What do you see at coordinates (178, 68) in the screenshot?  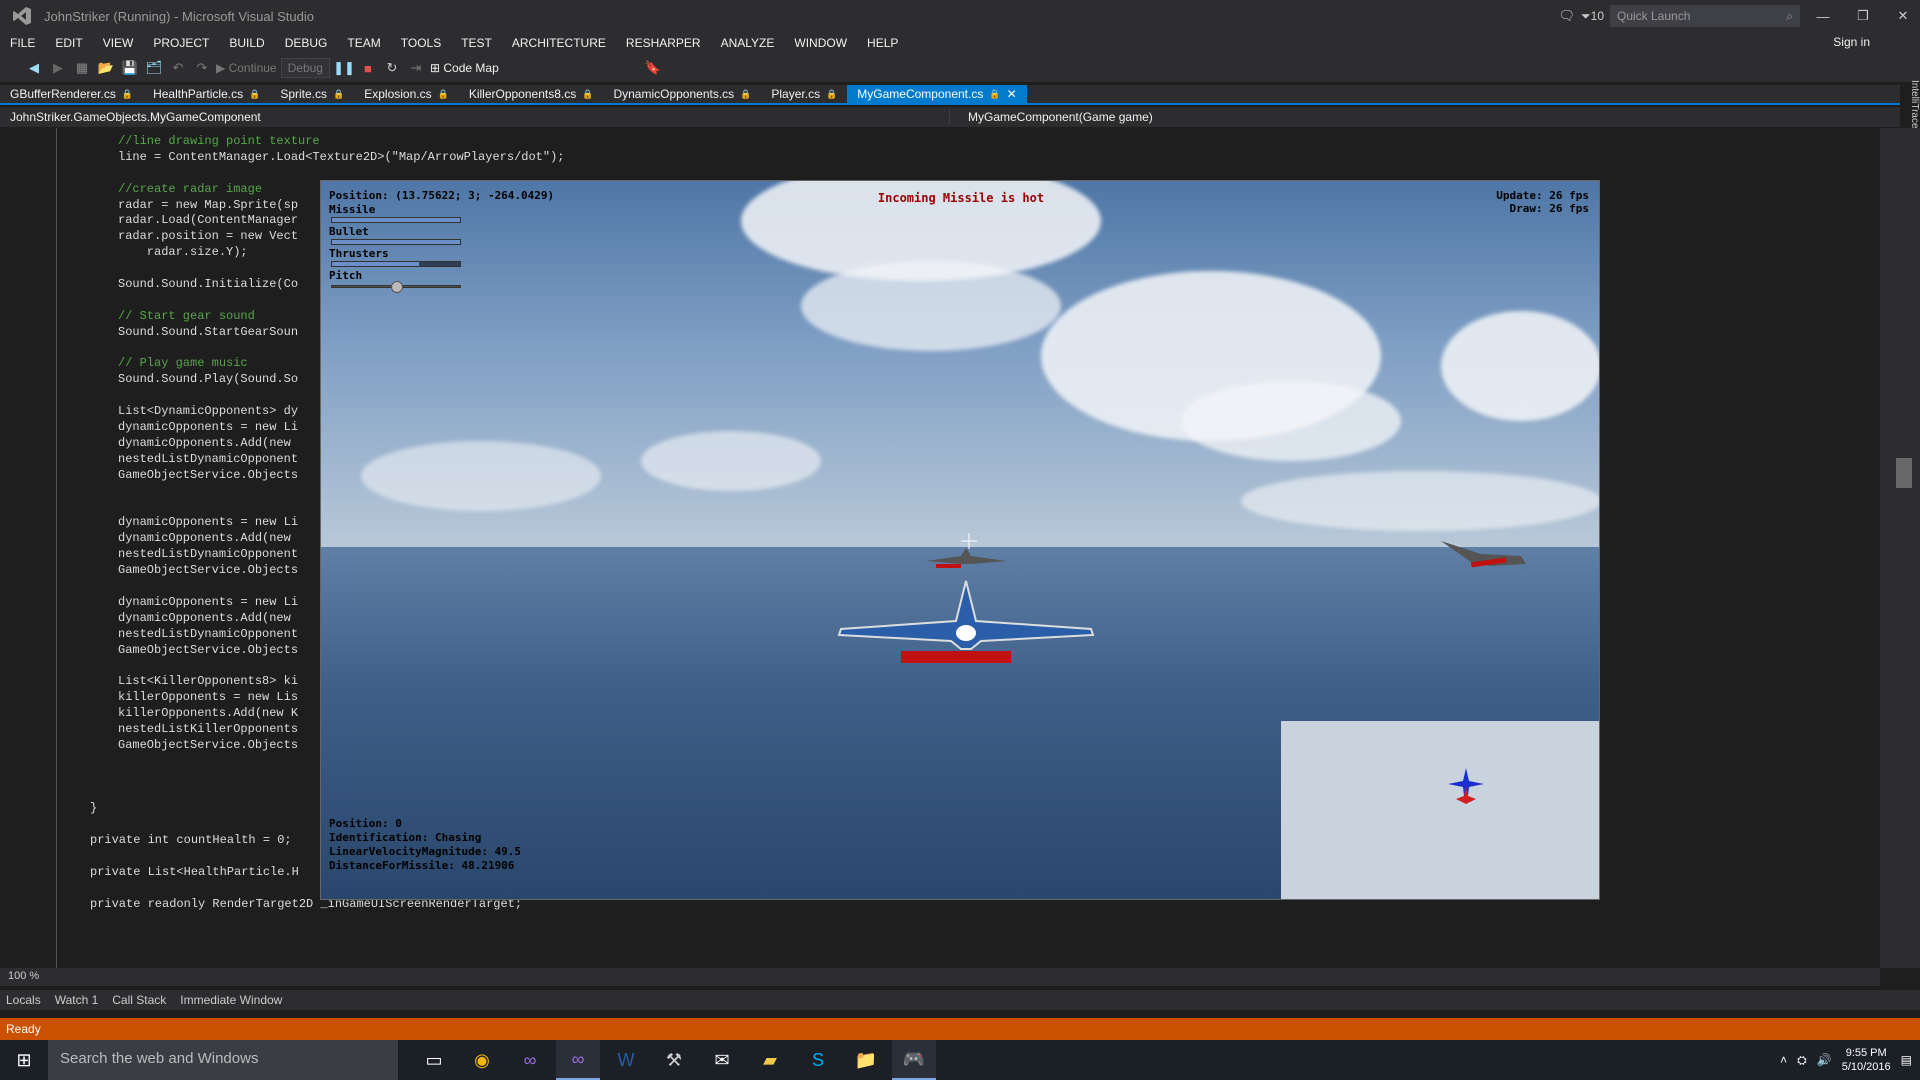 I see `undo-icon: ↶` at bounding box center [178, 68].